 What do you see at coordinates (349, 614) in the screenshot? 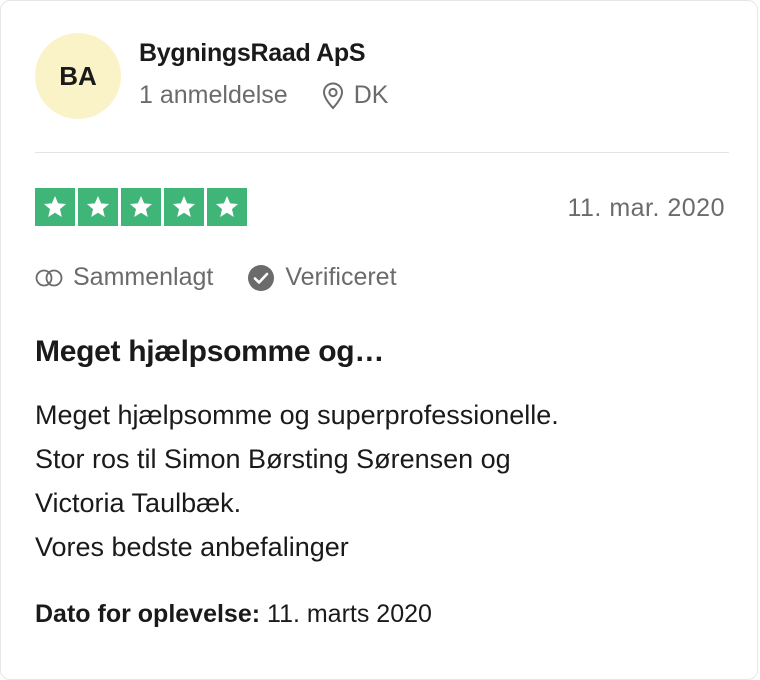
I see `experience-date-value: 11. marts 2020` at bounding box center [349, 614].